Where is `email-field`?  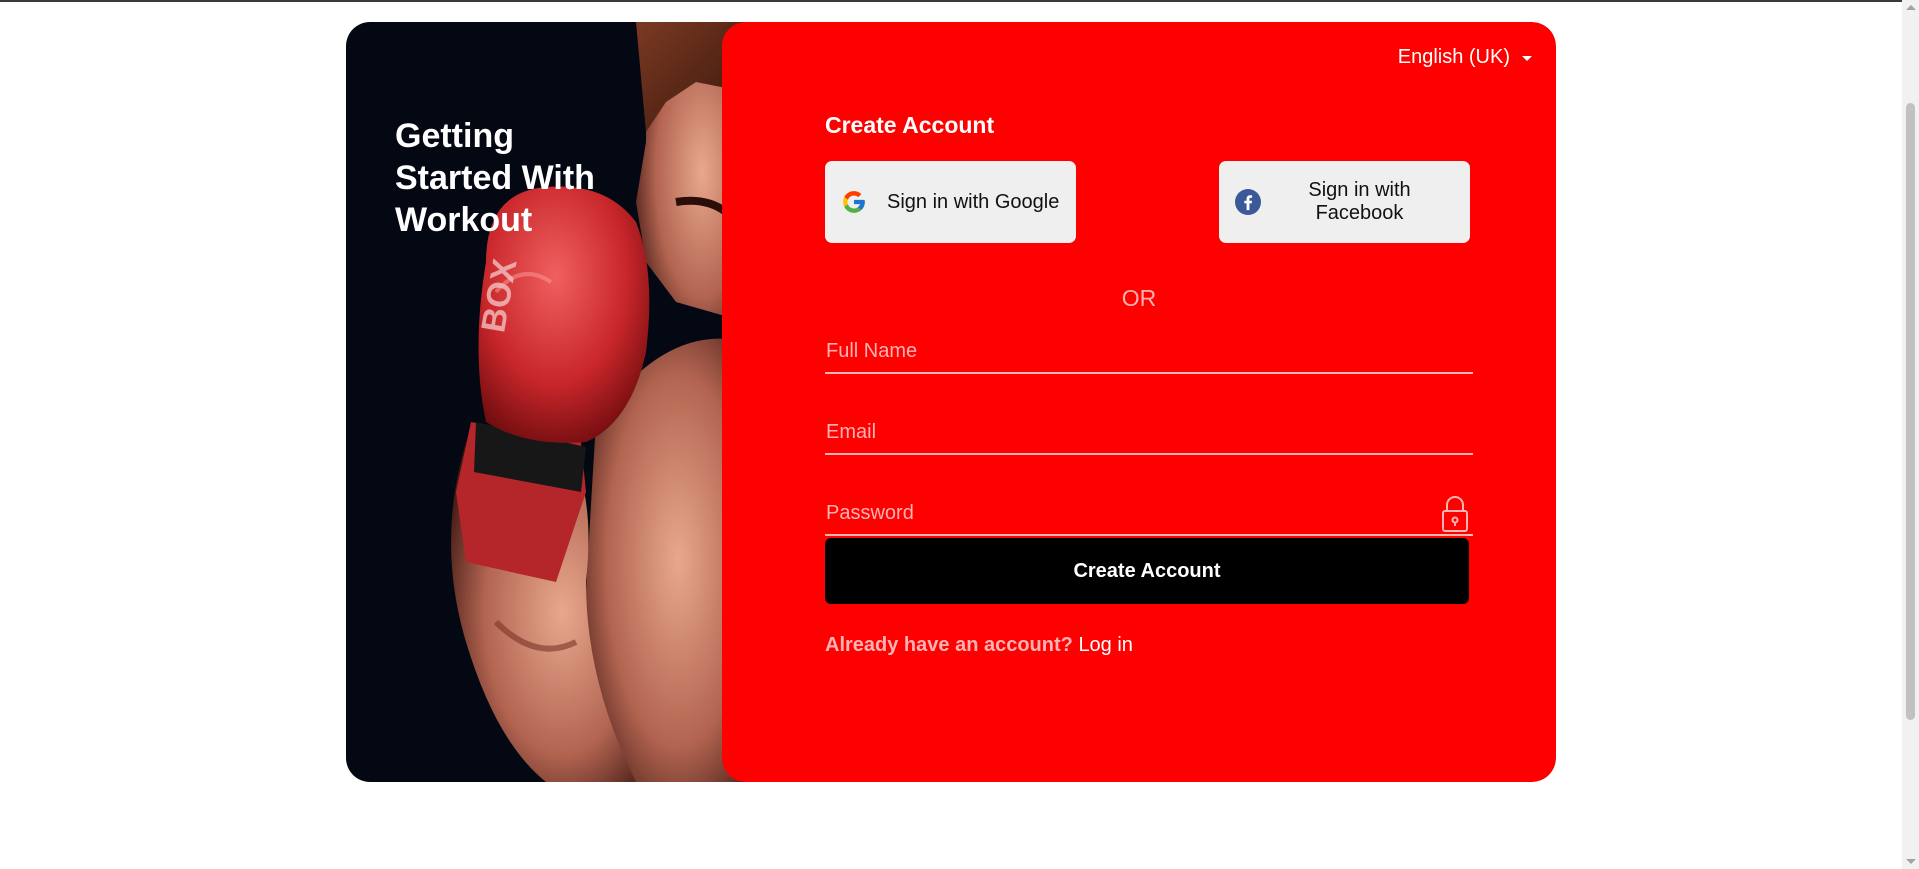 email-field is located at coordinates (1149, 433).